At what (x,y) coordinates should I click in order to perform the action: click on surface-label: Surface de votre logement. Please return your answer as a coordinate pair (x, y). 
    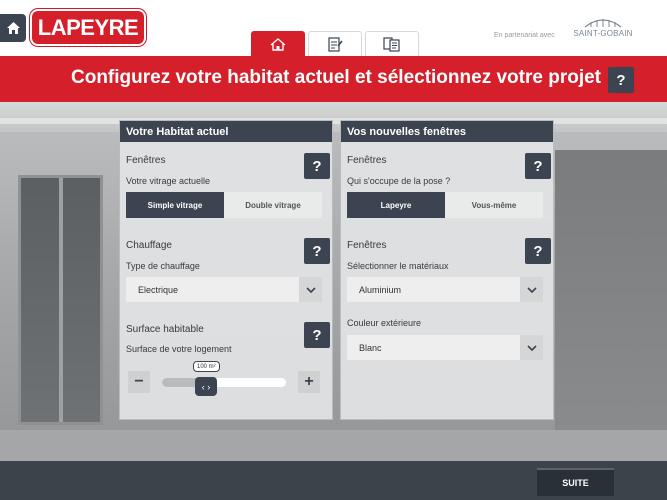
    Looking at the image, I should click on (179, 349).